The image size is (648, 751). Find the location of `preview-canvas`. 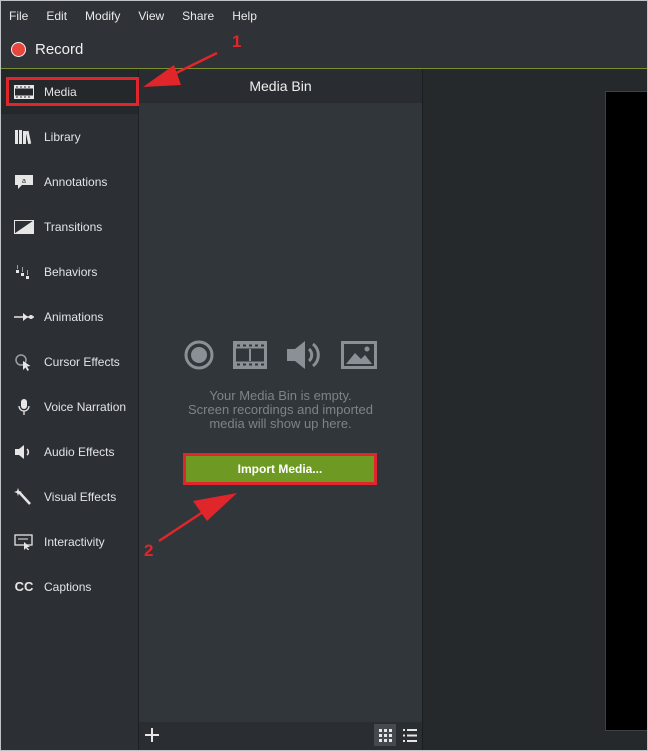

preview-canvas is located at coordinates (626, 411).